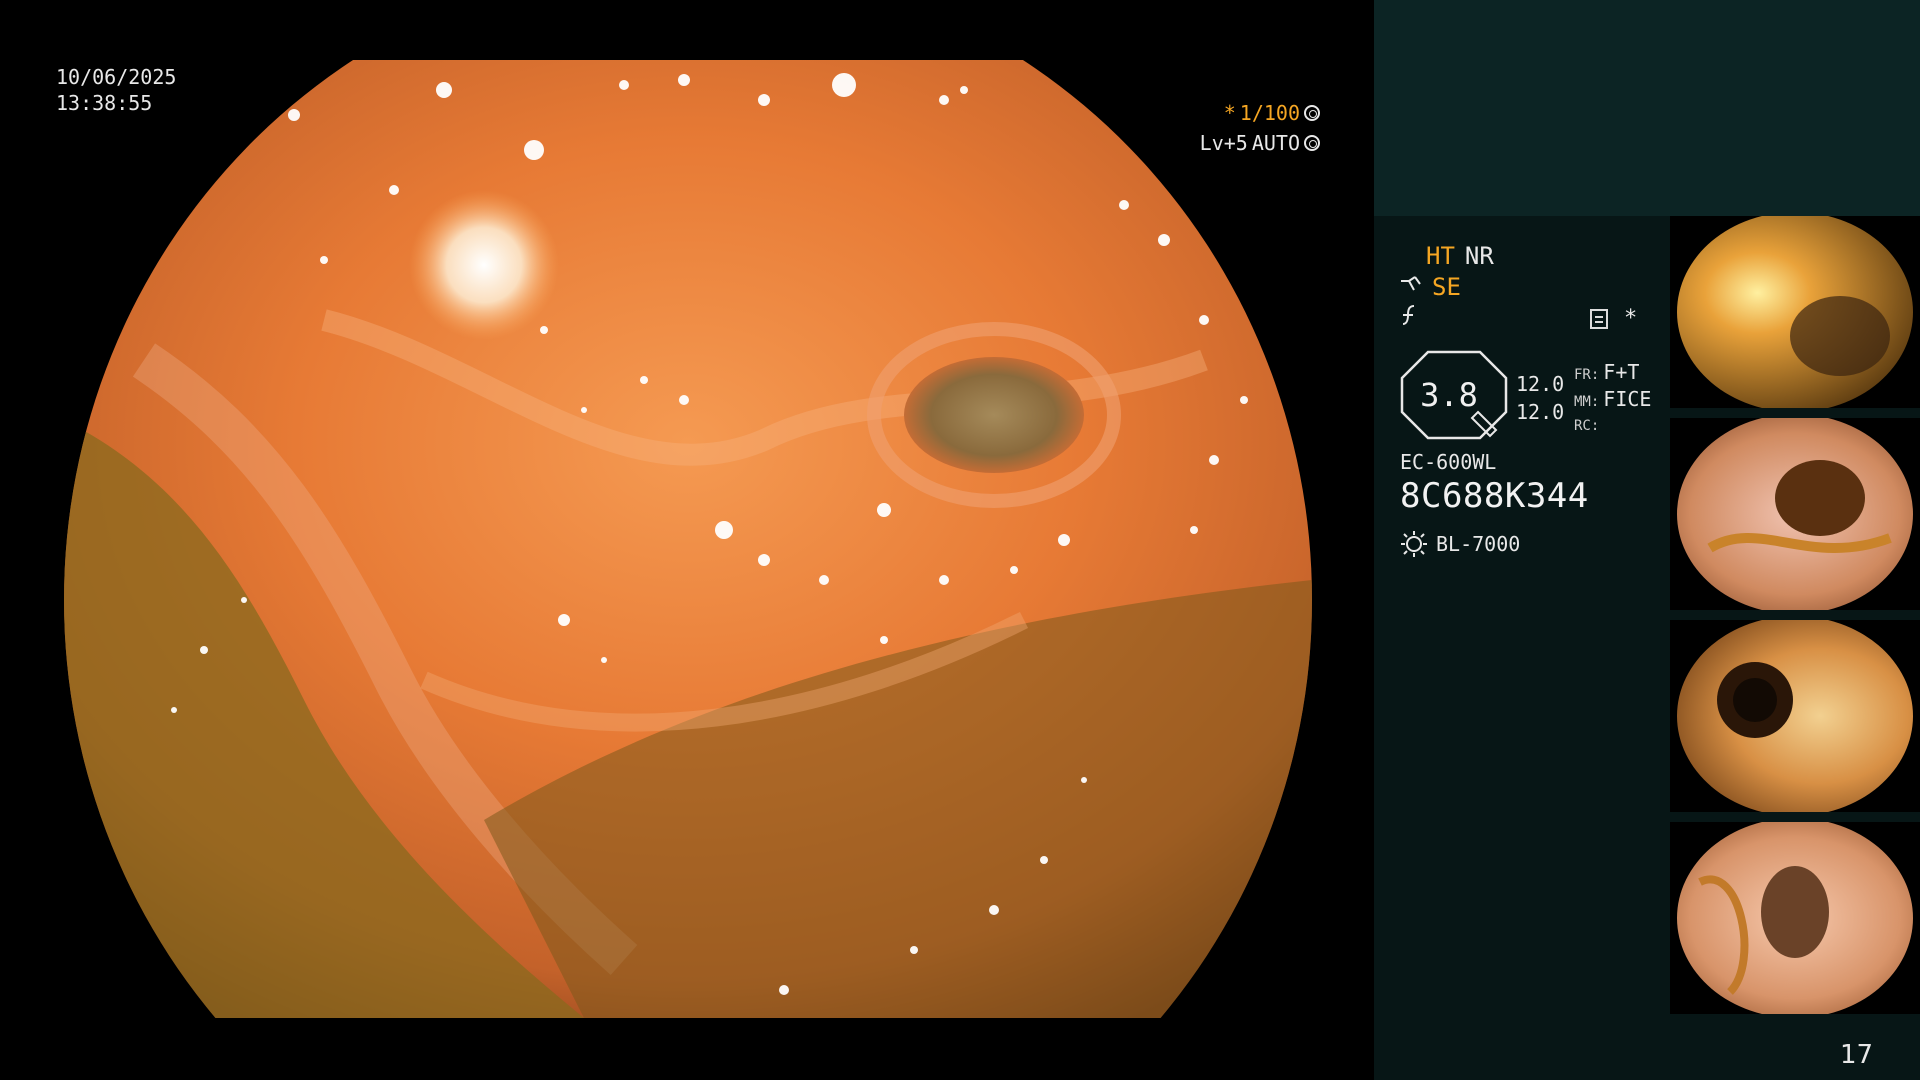 This screenshot has width=1920, height=1080. I want to click on light-source: BL-7000, so click(1460, 544).